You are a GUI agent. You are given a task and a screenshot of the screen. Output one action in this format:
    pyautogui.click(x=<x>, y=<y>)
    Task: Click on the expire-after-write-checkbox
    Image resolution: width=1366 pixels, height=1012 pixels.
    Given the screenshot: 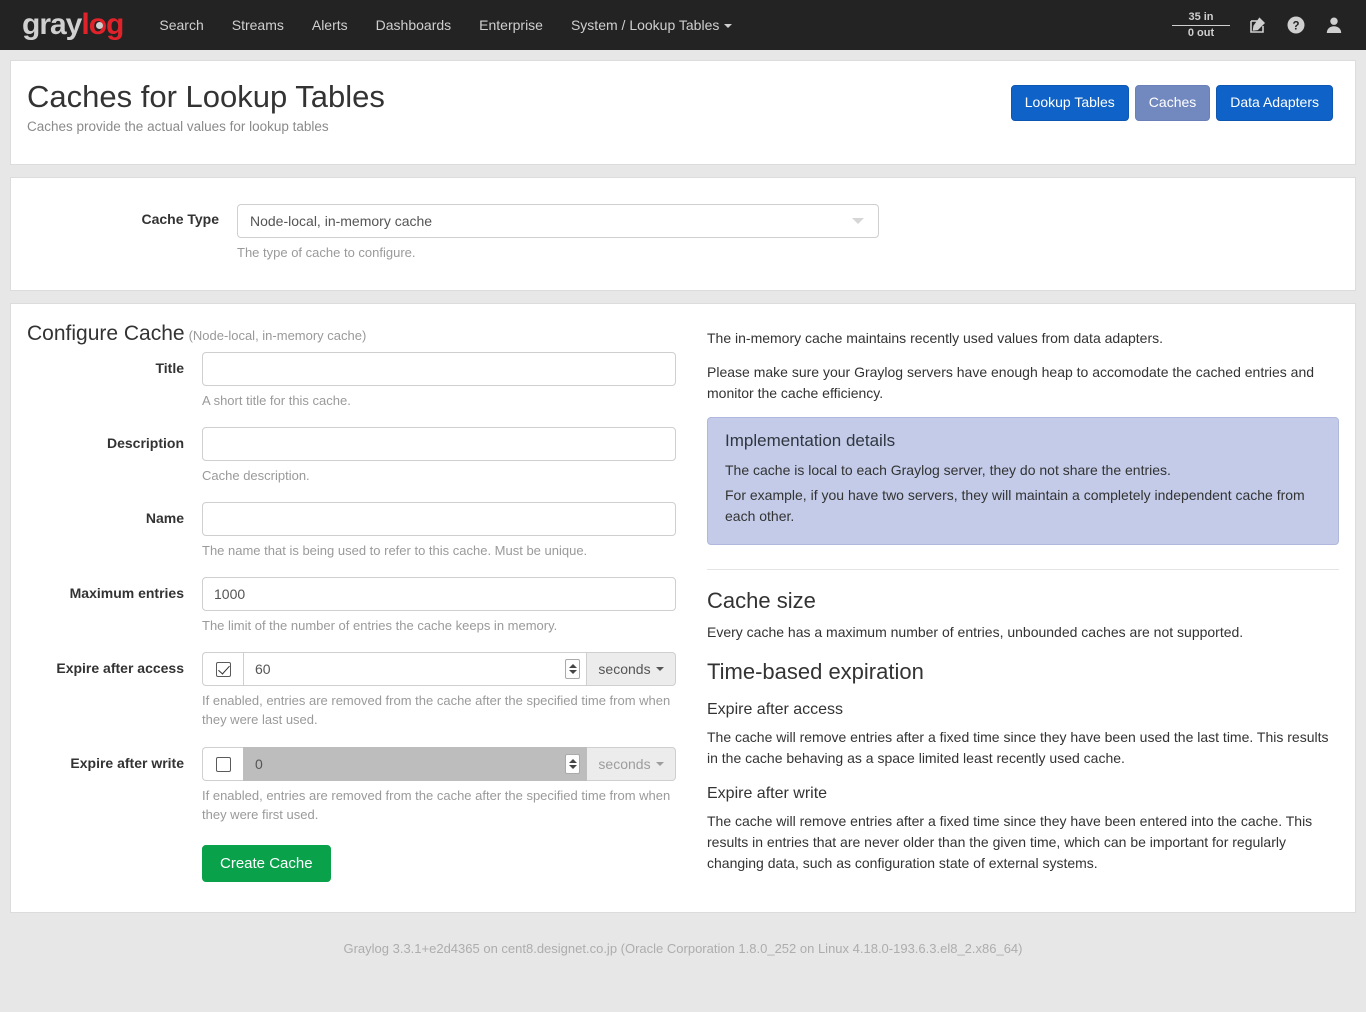 What is the action you would take?
    pyautogui.click(x=222, y=764)
    